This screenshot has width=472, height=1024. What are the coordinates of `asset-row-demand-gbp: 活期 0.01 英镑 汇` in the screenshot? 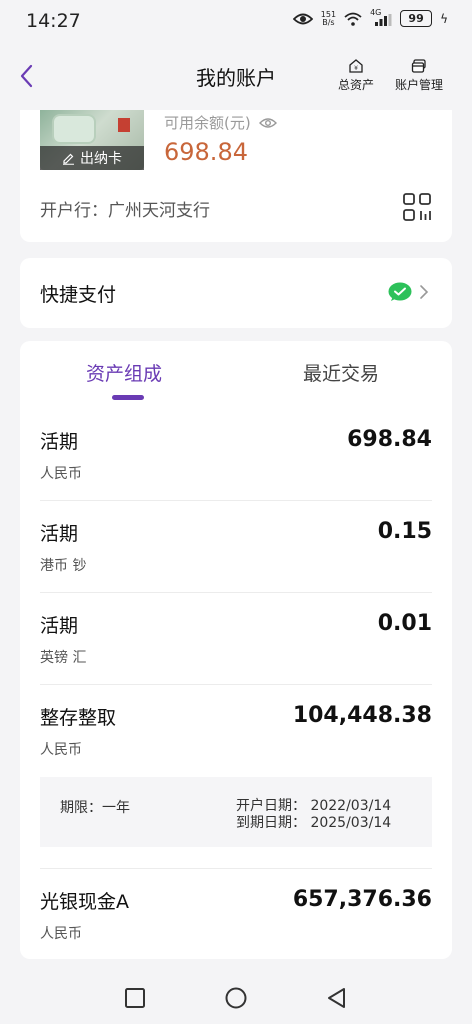 It's located at (236, 641).